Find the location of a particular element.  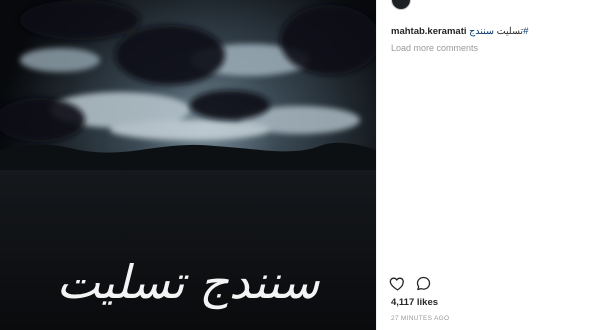

heart-icon is located at coordinates (397, 283).